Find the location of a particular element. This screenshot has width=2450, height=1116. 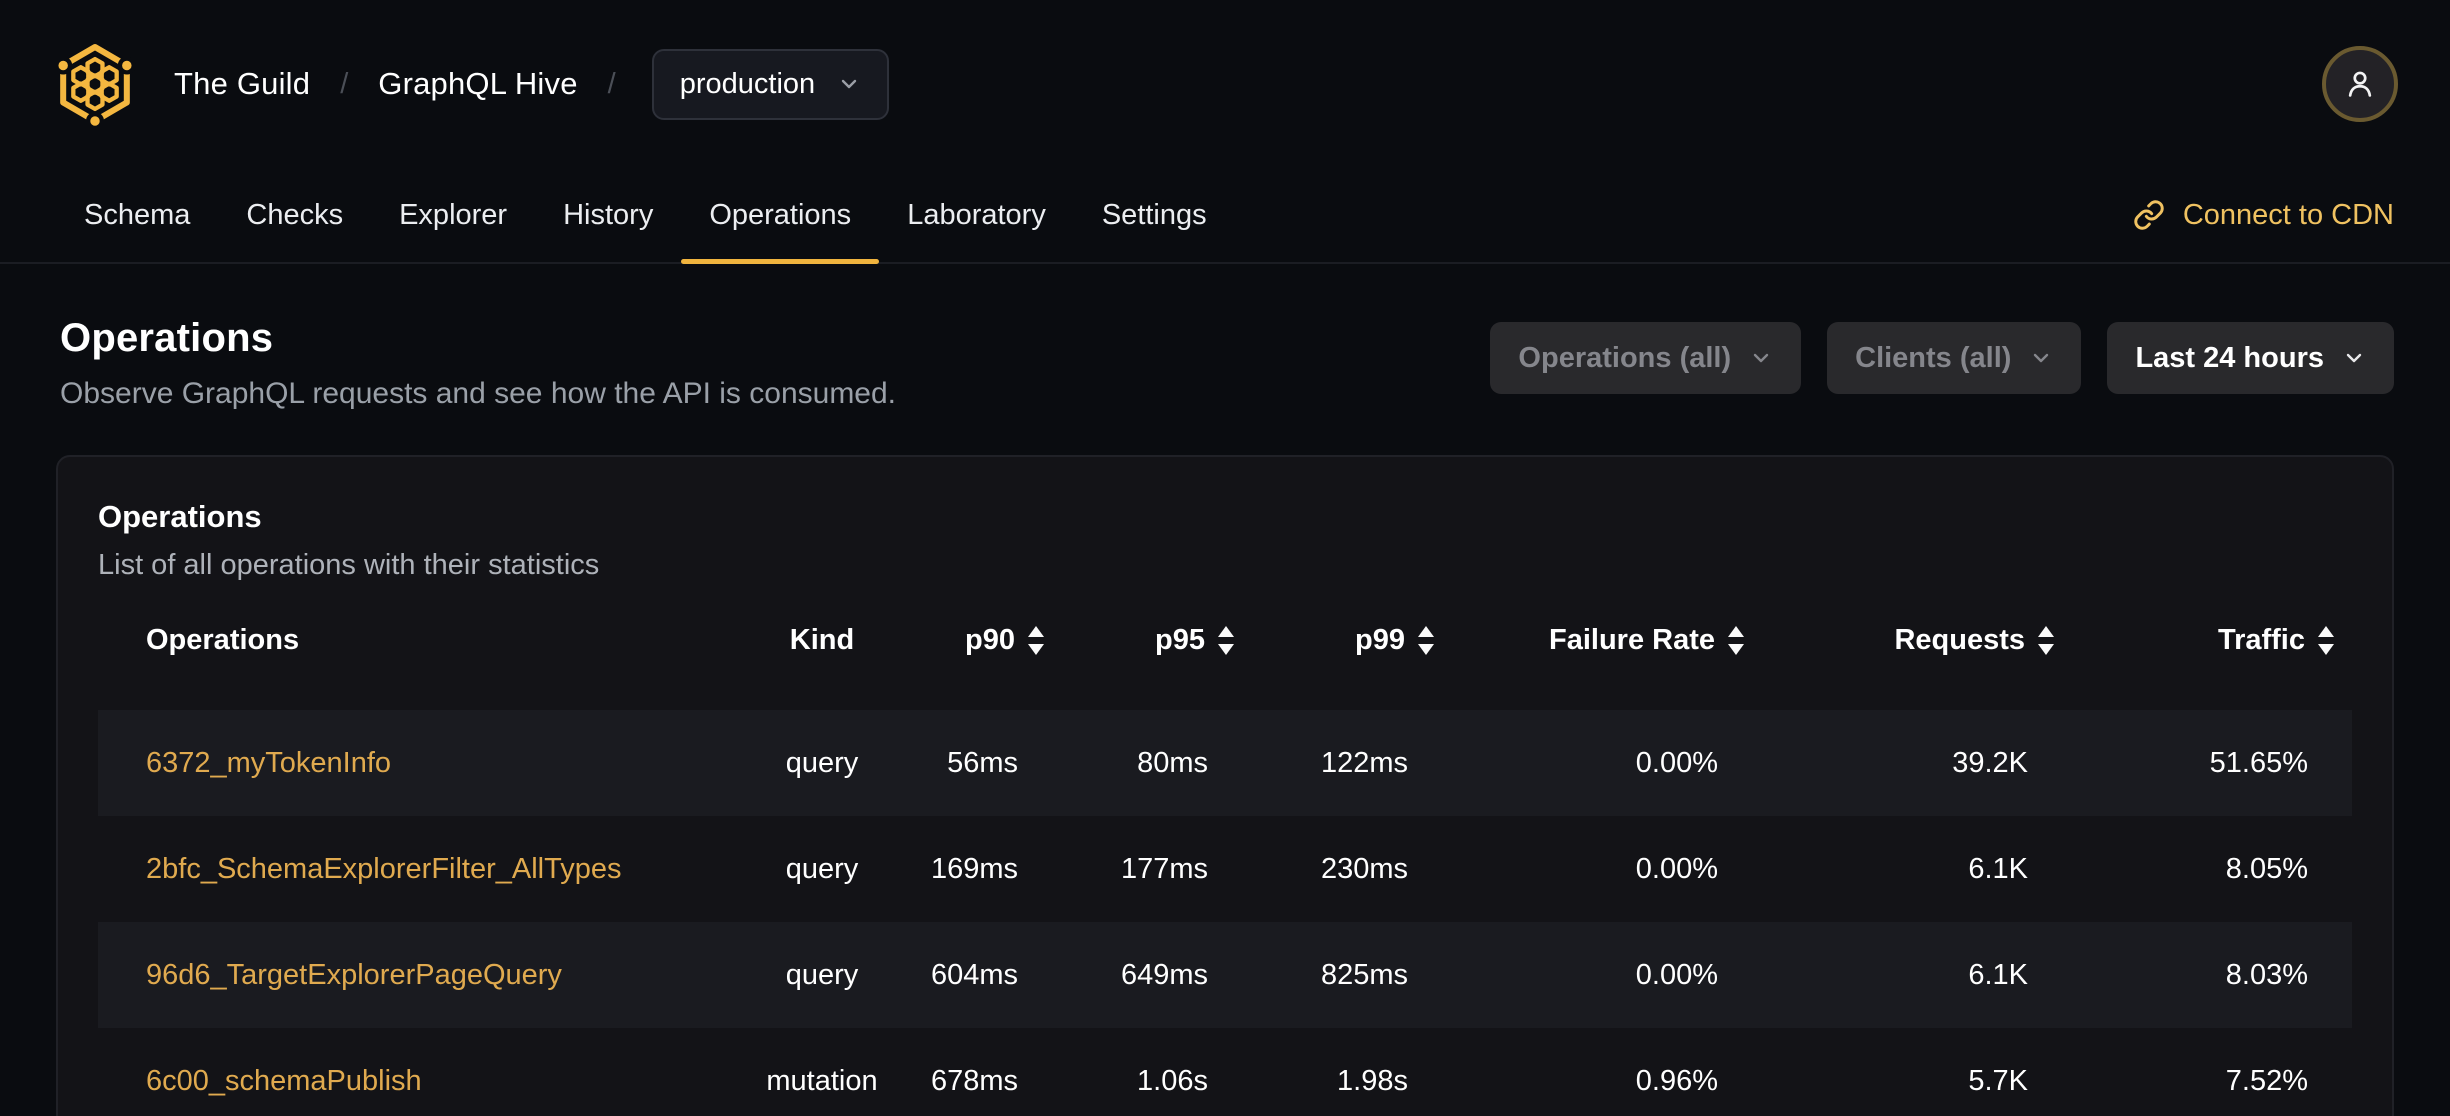

card-title: Operations is located at coordinates (180, 516).